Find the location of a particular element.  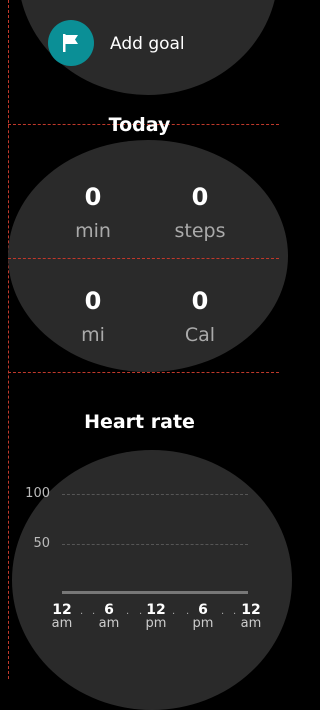

flag-icon is located at coordinates (70, 43).